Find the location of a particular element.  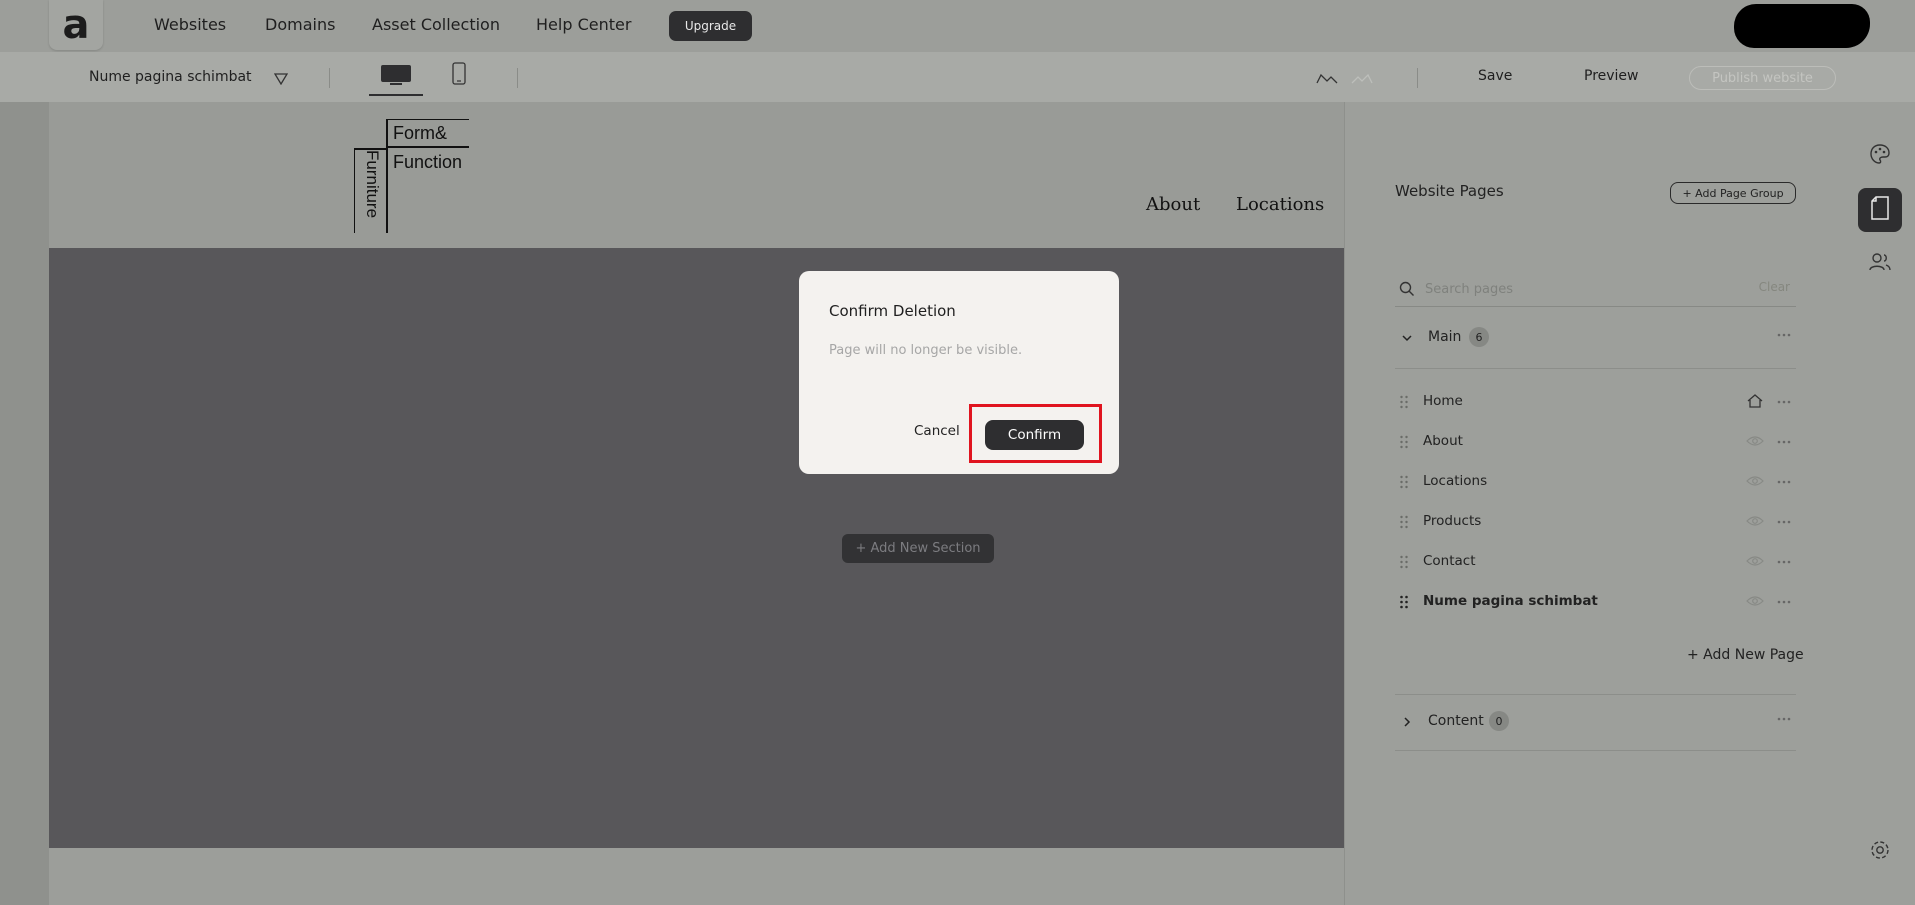

mobile-view-button is located at coordinates (460, 75).